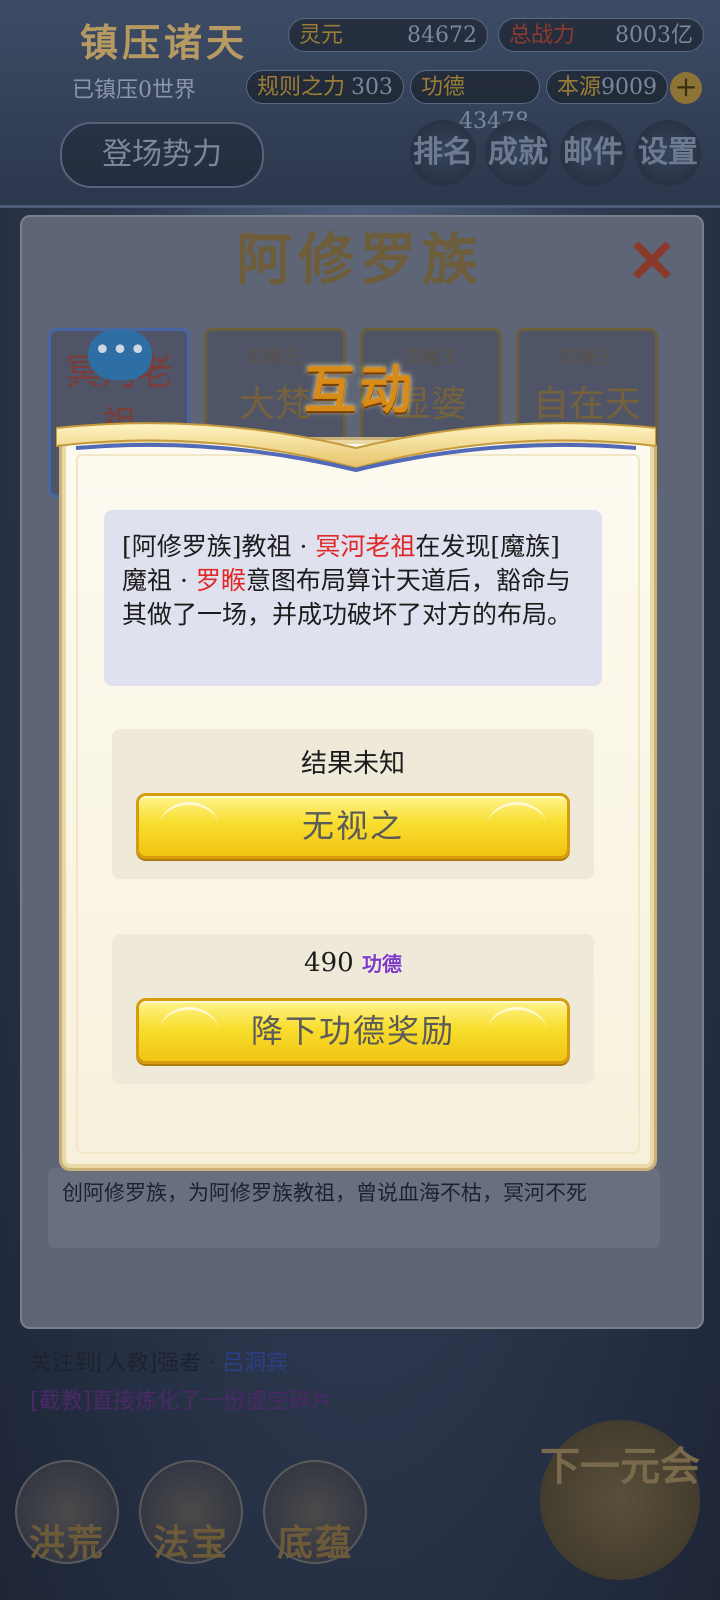 The image size is (720, 1600). Describe the element at coordinates (359, 390) in the screenshot. I see `modal-title: 互动` at that location.